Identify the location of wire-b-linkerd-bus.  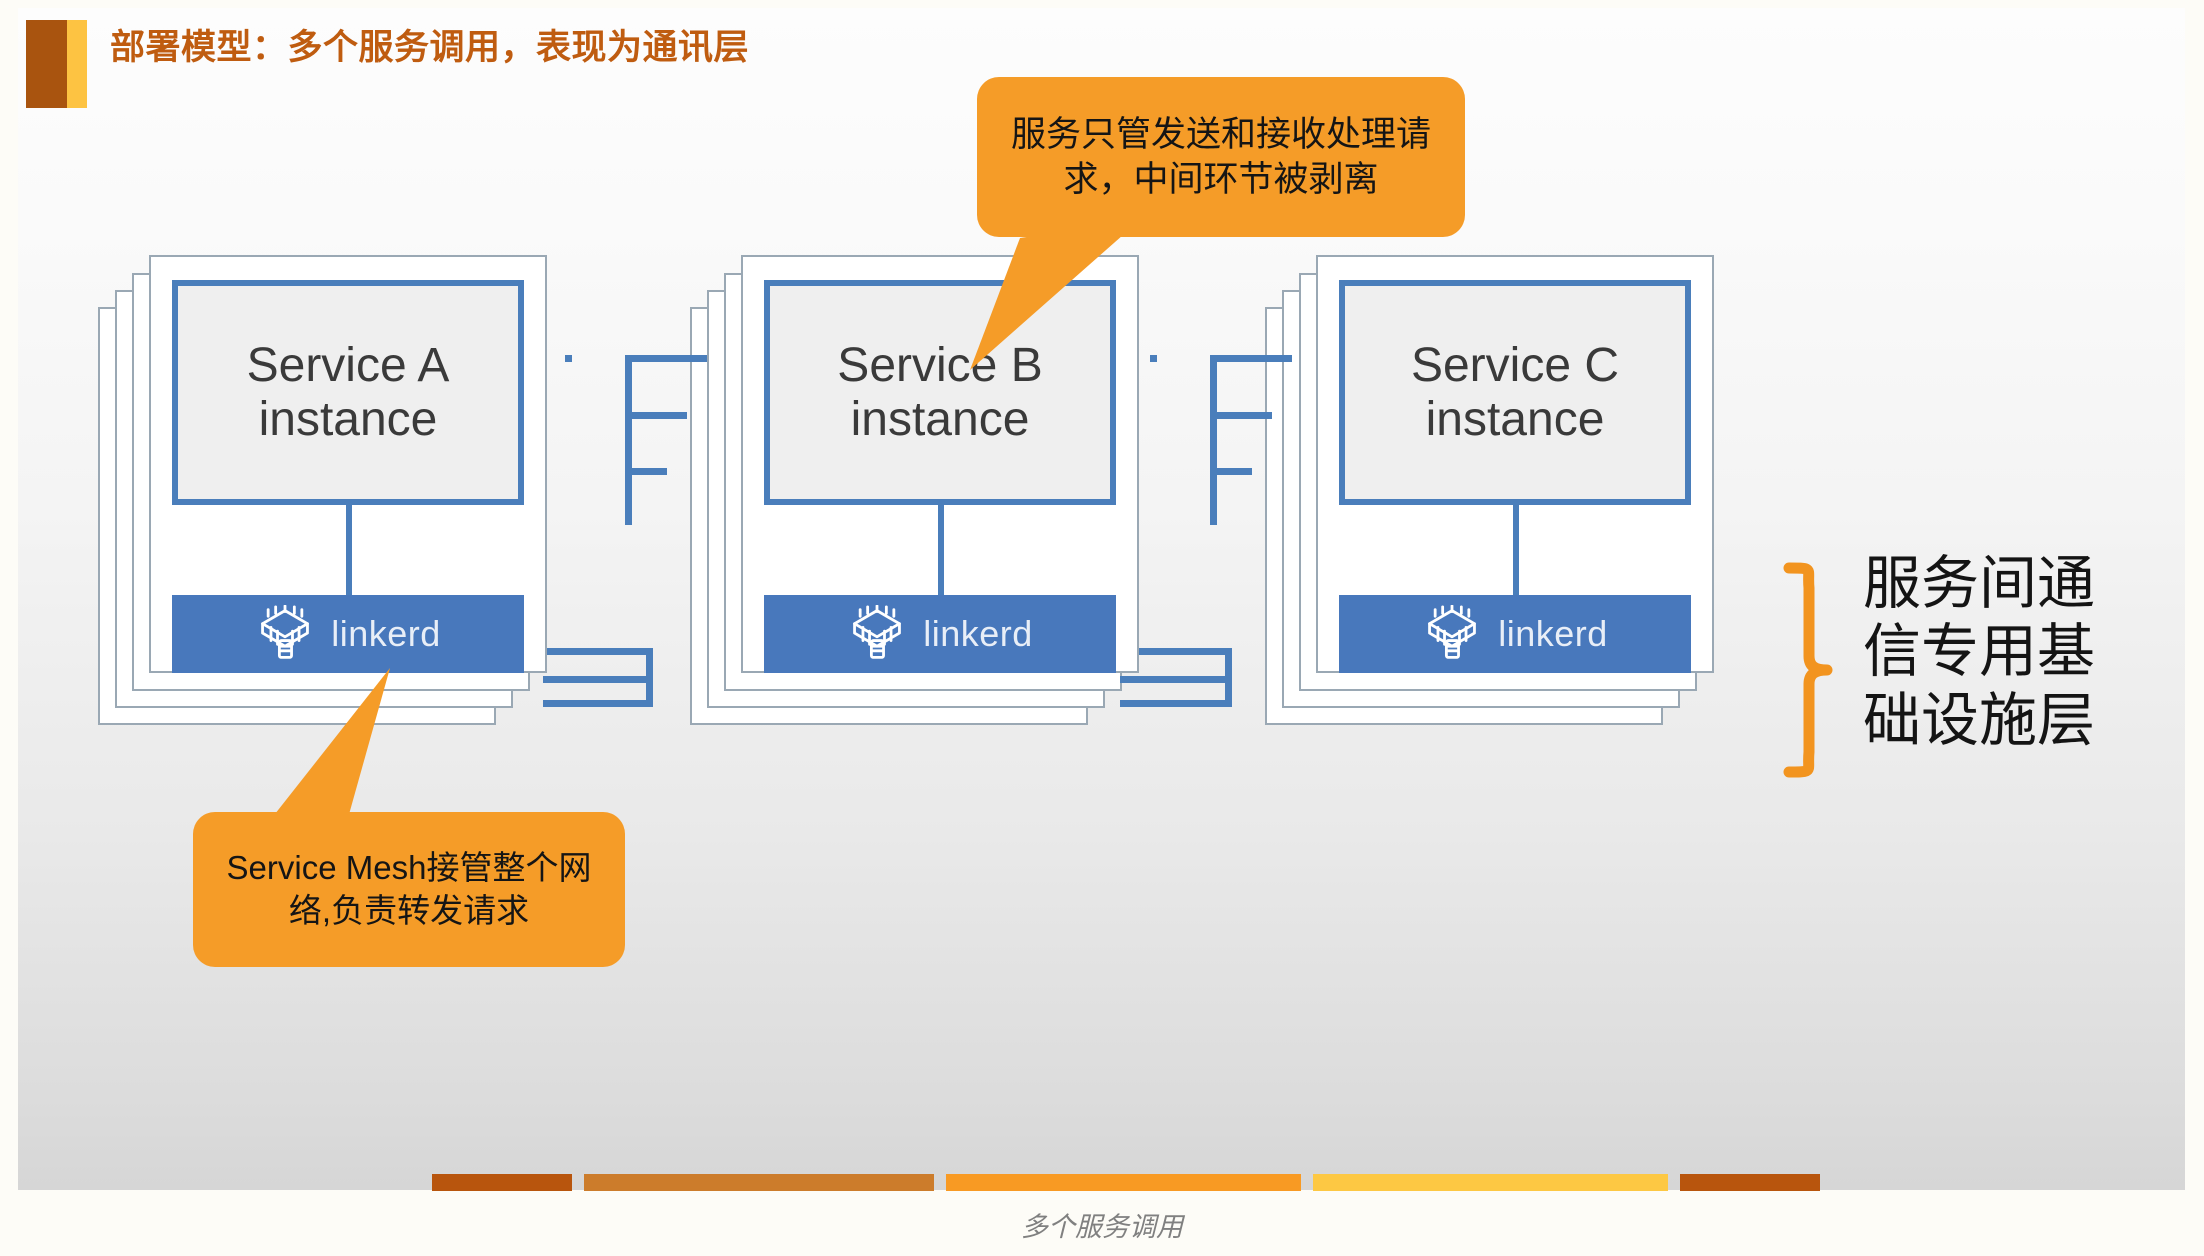
(1228, 677).